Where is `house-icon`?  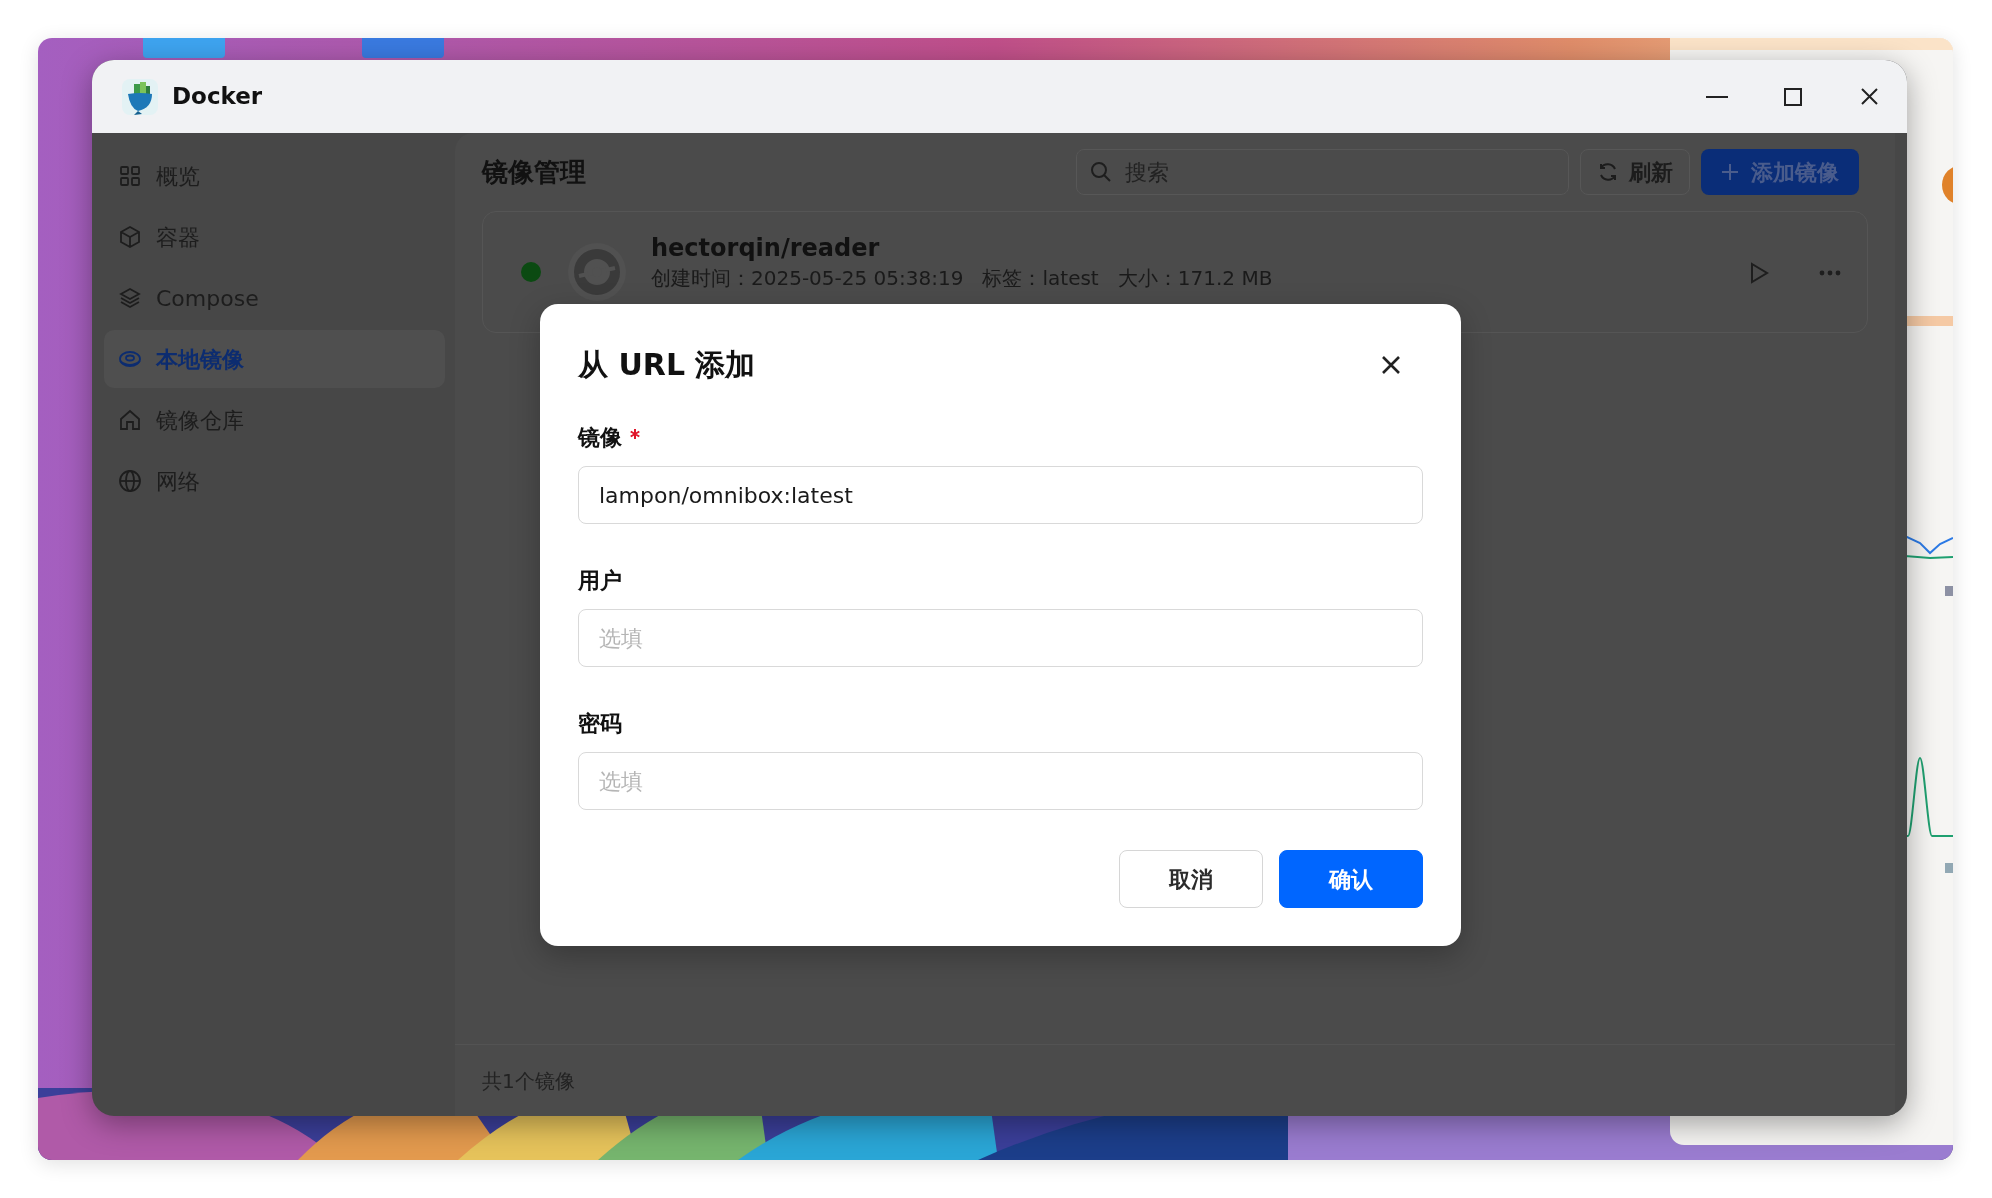
house-icon is located at coordinates (130, 420).